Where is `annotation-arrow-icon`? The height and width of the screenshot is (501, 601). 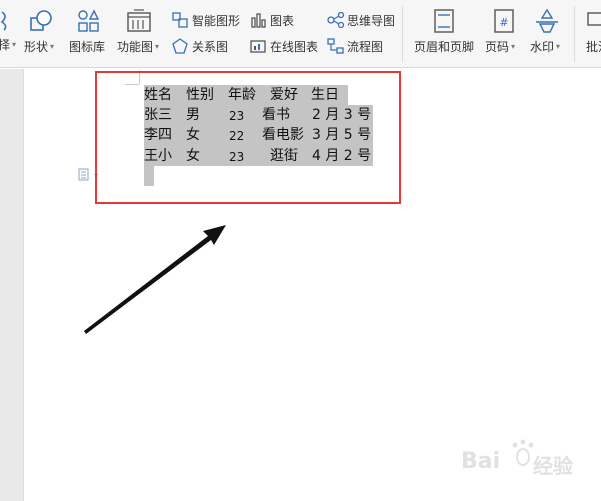 annotation-arrow-icon is located at coordinates (155, 279).